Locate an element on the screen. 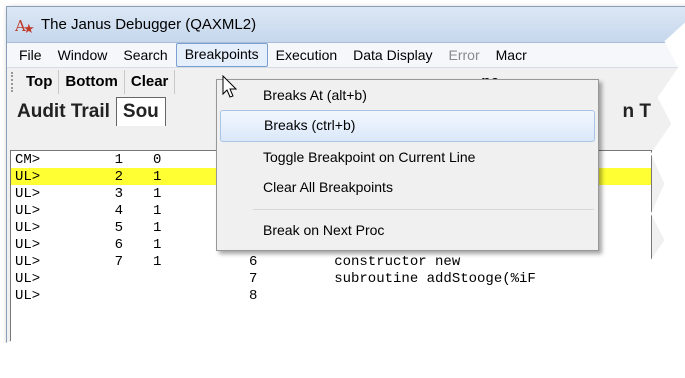 This screenshot has width=685, height=378. menu-item-break-on-next-proc: Break on Next Proc is located at coordinates (407, 230).